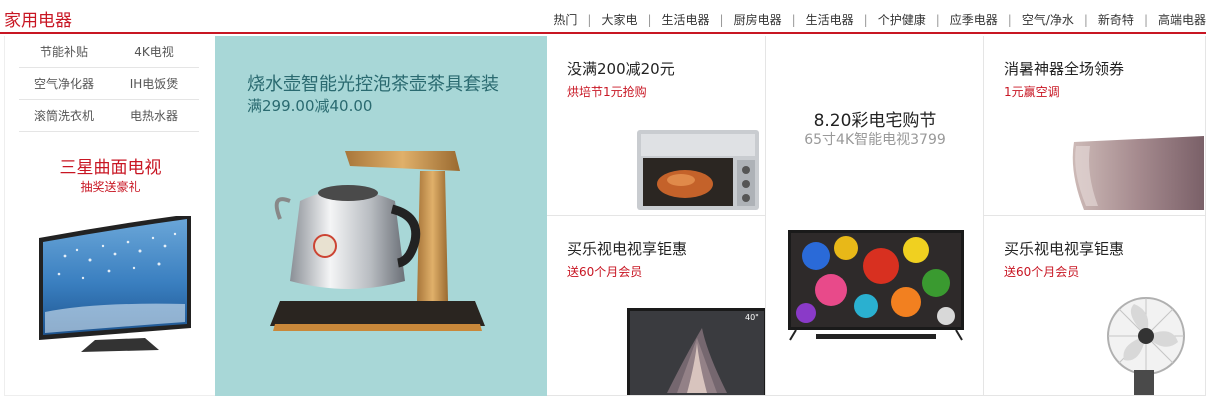  Describe the element at coordinates (38, 21) in the screenshot. I see `floor-title: 家用电器` at that location.